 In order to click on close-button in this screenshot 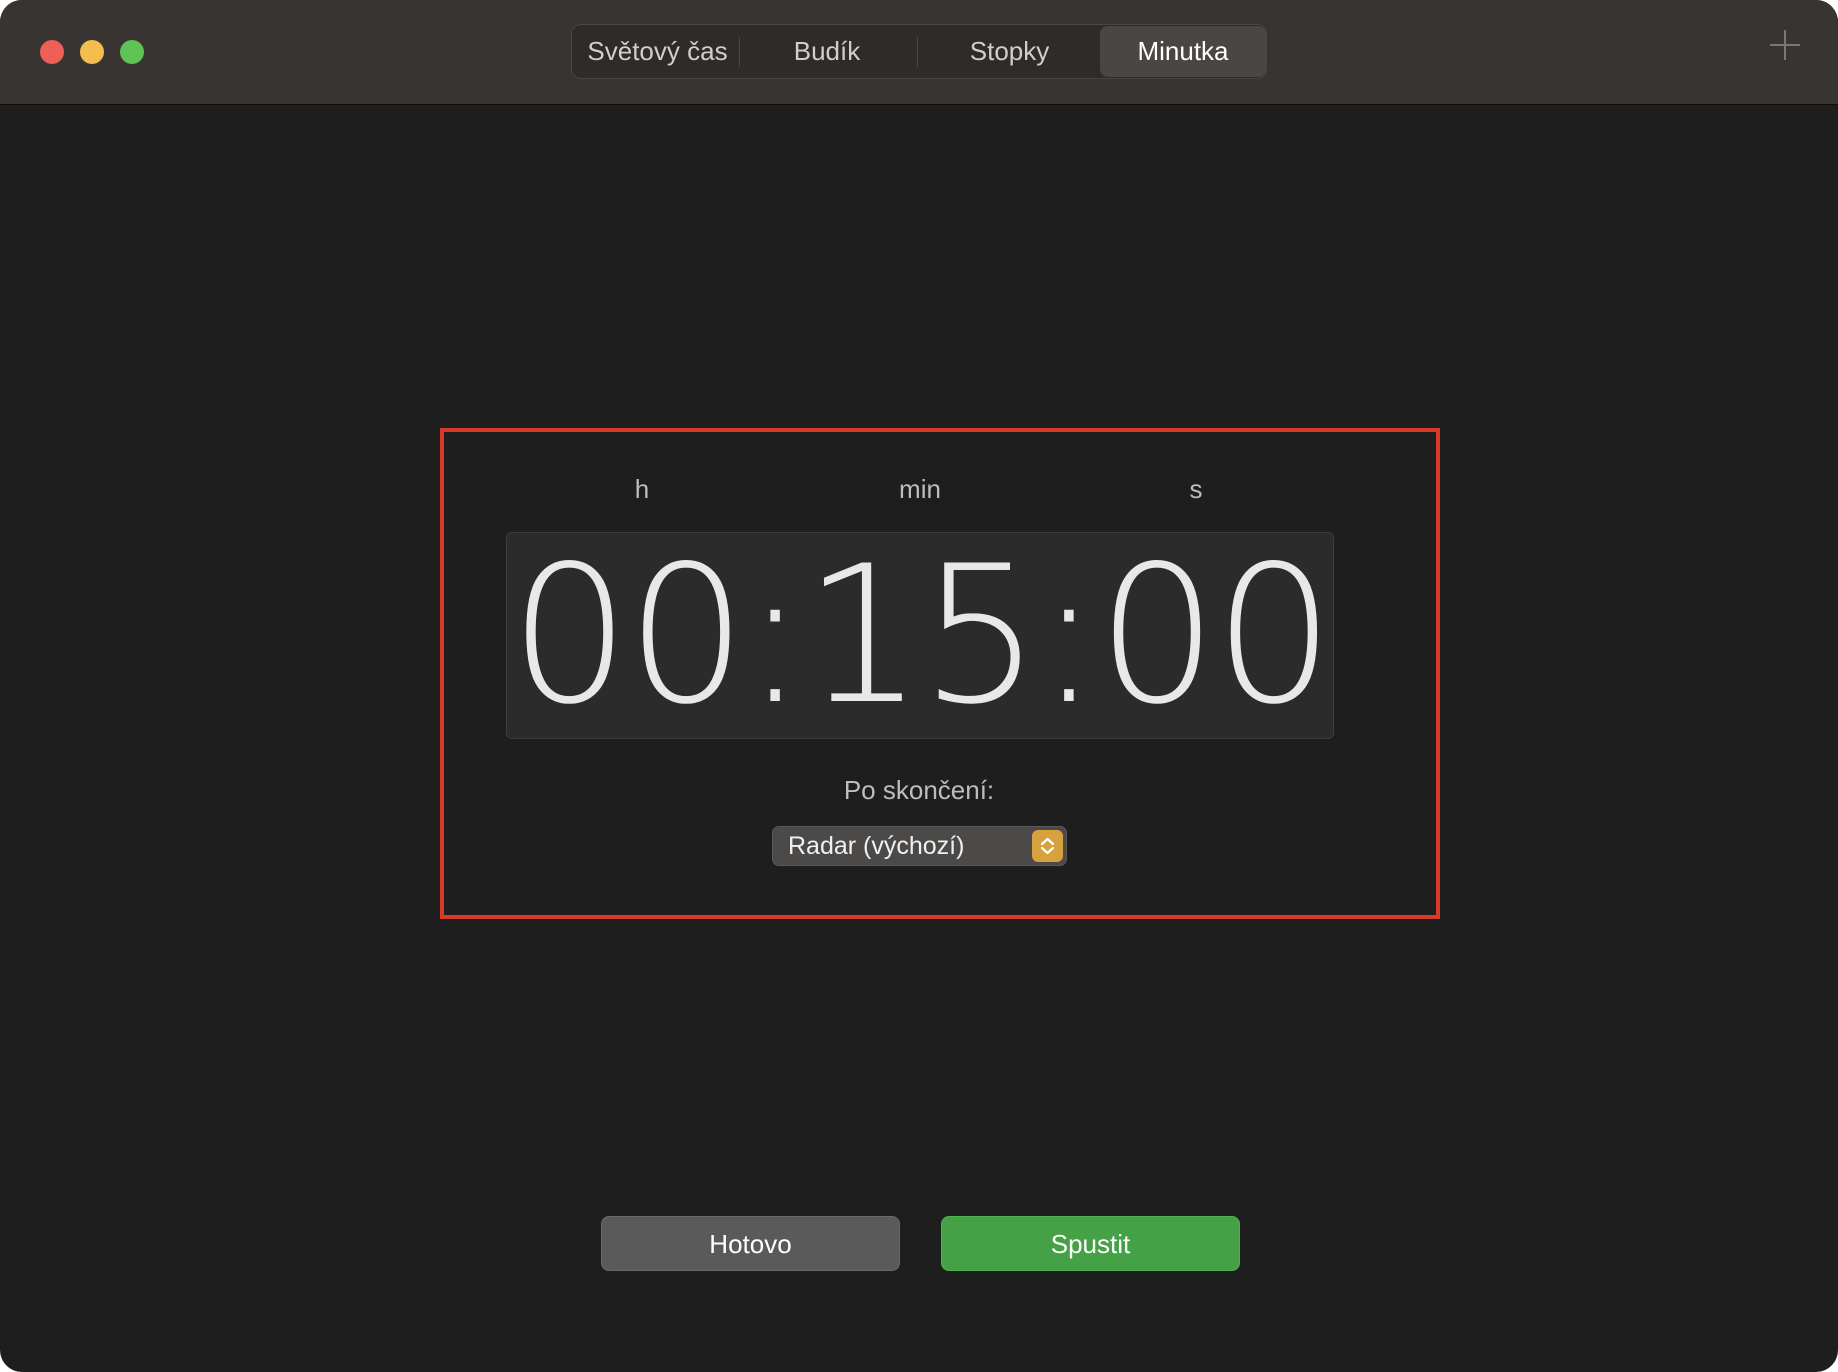, I will do `click(52, 52)`.